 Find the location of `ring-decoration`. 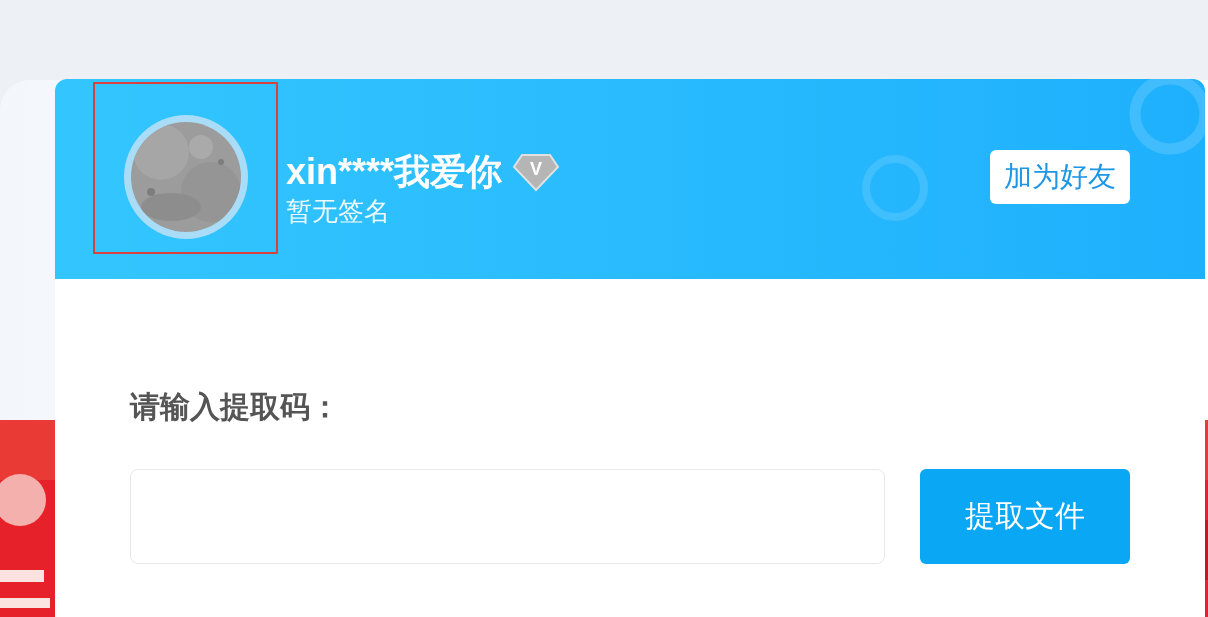

ring-decoration is located at coordinates (895, 188).